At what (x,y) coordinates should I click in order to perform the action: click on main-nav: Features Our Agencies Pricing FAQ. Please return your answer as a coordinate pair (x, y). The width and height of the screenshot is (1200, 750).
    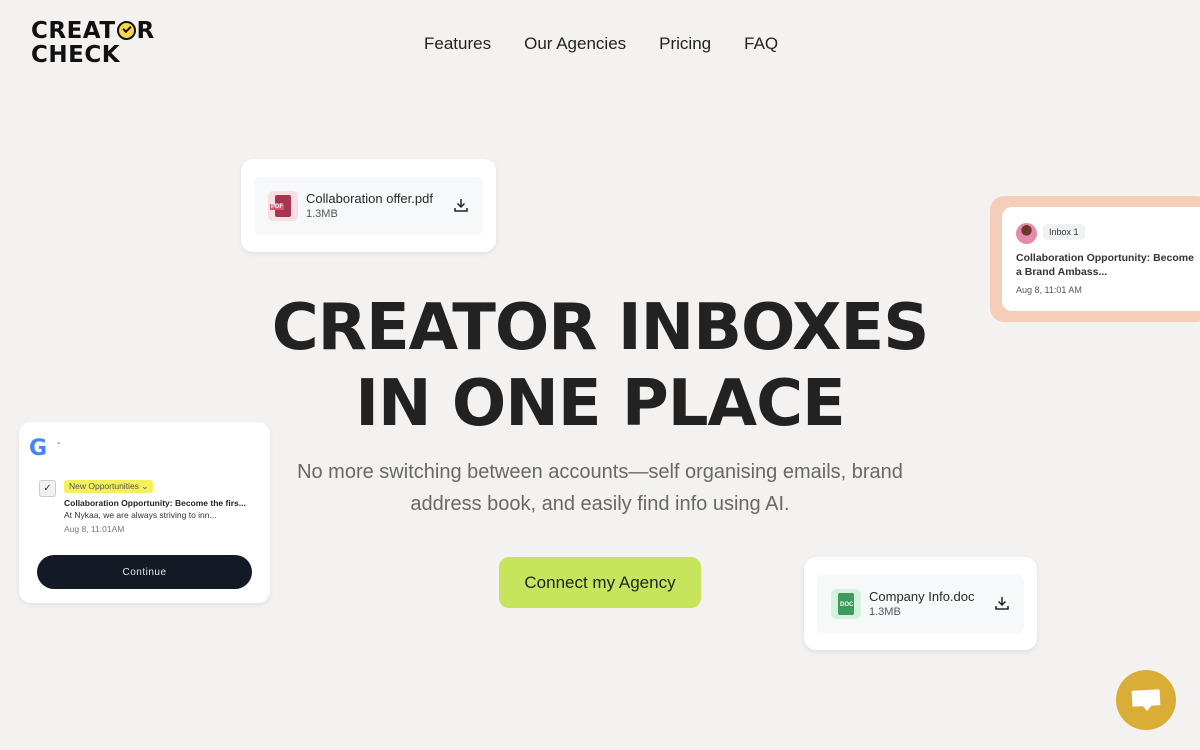
    Looking at the image, I should click on (617, 44).